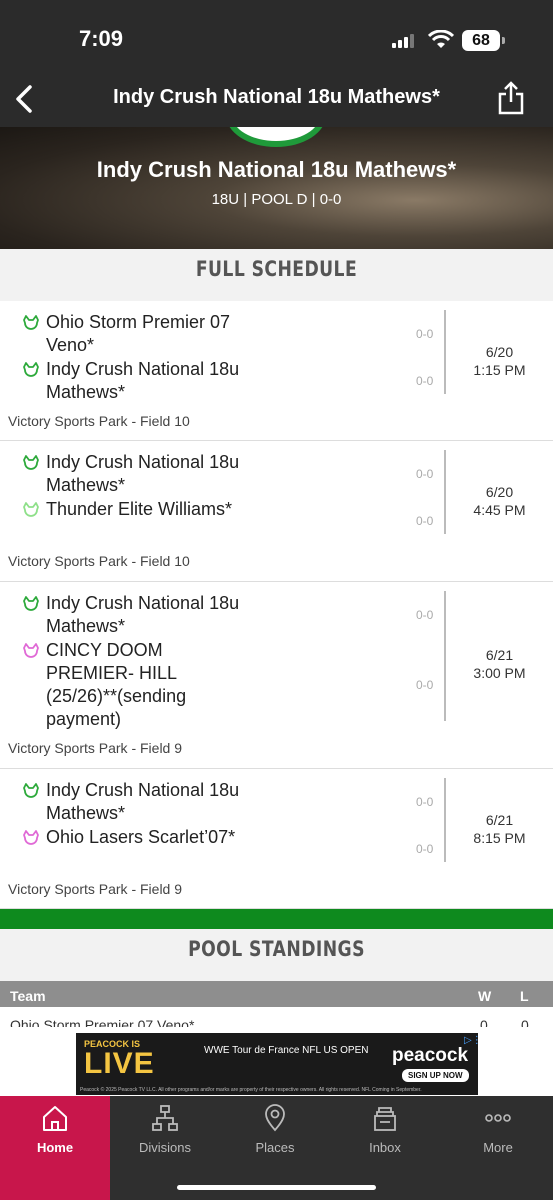 The height and width of the screenshot is (1200, 553). What do you see at coordinates (102, 1022) in the screenshot?
I see `standings-team: Ohio Storm Premier 07 Veno*` at bounding box center [102, 1022].